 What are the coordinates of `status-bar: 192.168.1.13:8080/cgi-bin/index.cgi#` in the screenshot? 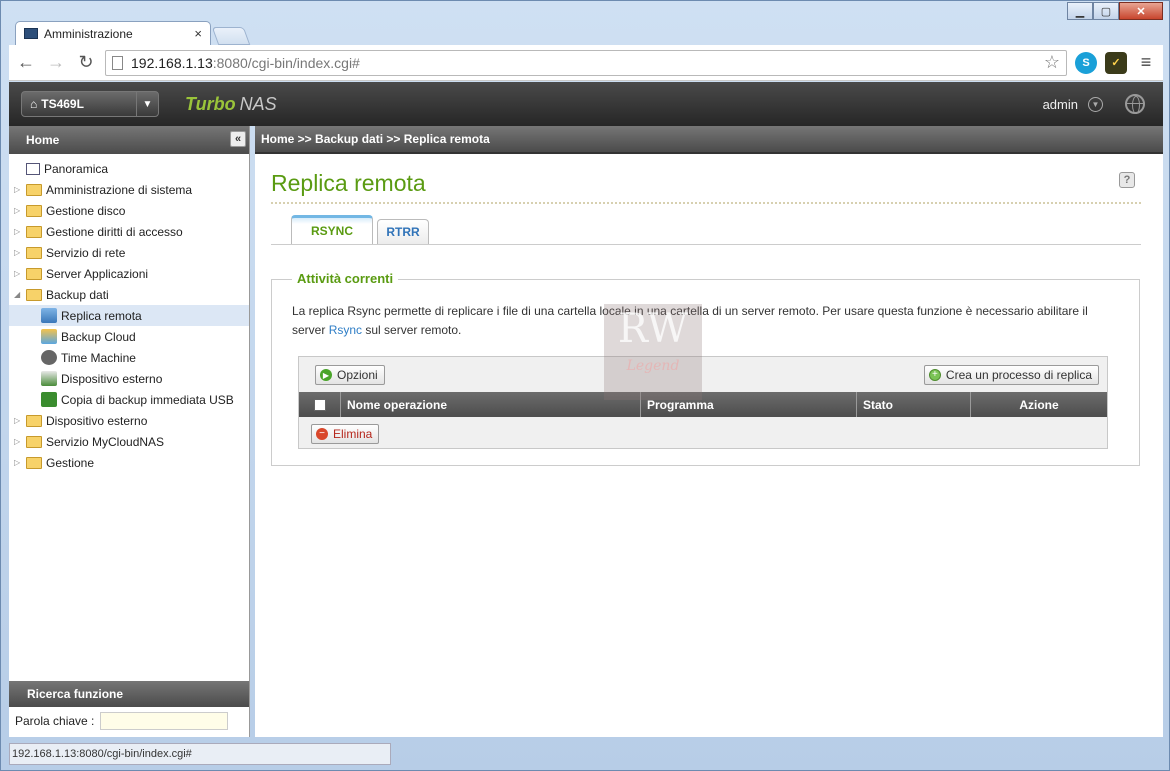 It's located at (200, 754).